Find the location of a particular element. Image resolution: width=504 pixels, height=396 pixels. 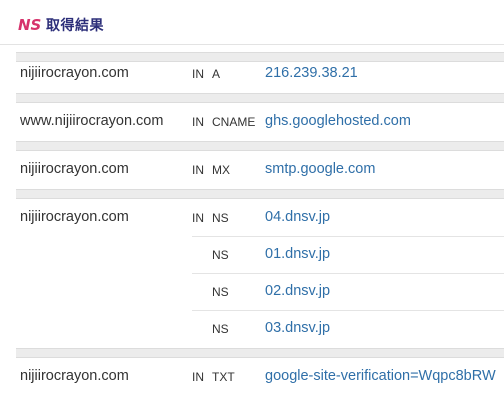

record-value-link: google-site-verification=Wqpc8bRW is located at coordinates (380, 376).